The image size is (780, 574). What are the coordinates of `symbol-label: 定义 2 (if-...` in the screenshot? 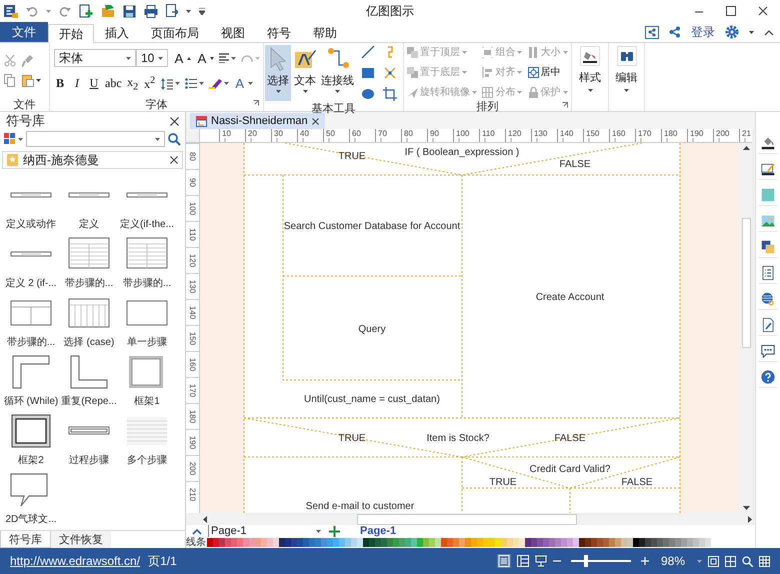 It's located at (31, 283).